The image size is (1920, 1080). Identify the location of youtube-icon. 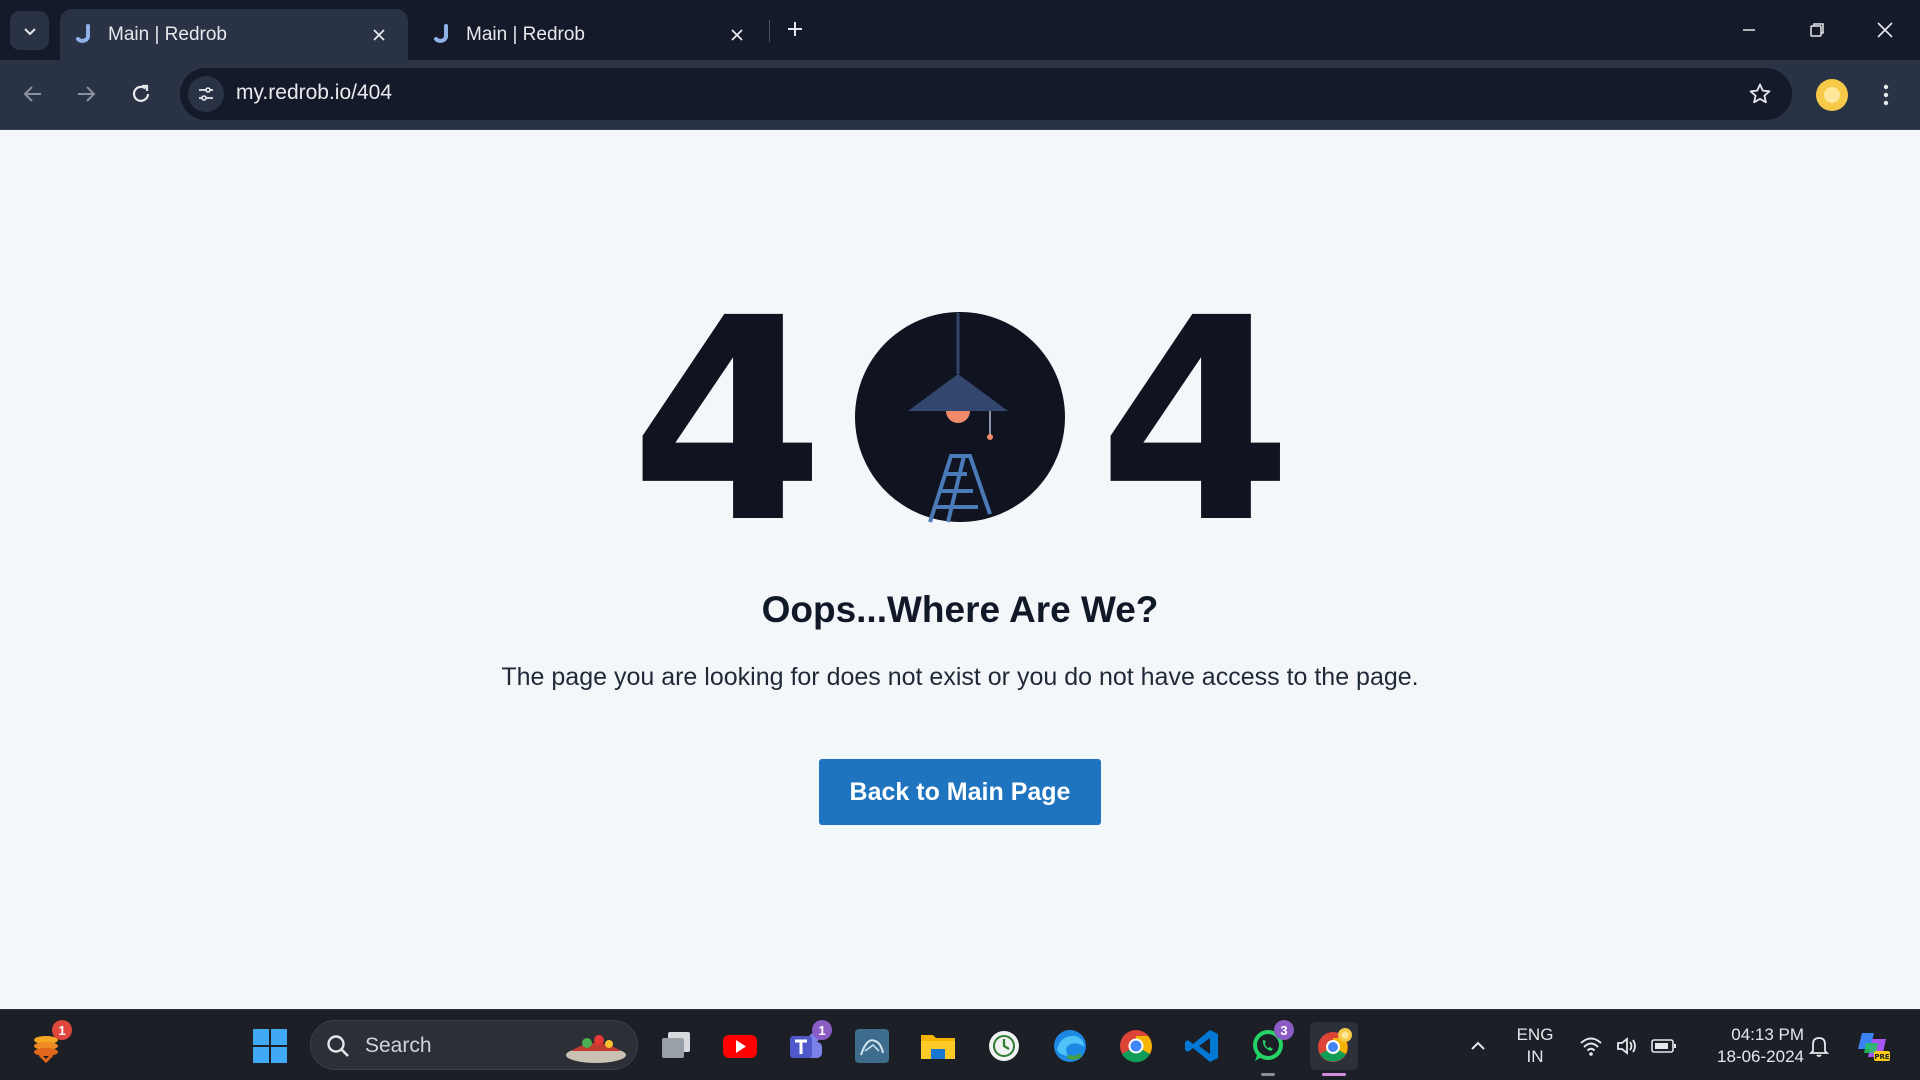
(740, 1046).